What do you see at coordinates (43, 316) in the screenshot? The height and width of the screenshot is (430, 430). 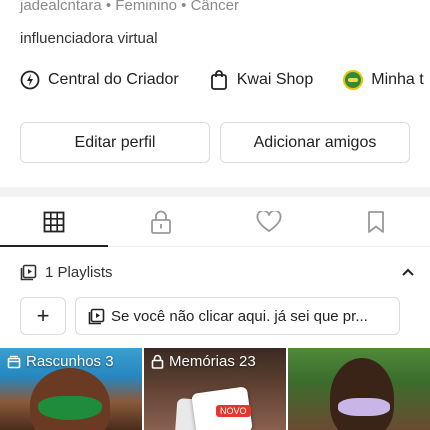 I see `add-playlist-button: +` at bounding box center [43, 316].